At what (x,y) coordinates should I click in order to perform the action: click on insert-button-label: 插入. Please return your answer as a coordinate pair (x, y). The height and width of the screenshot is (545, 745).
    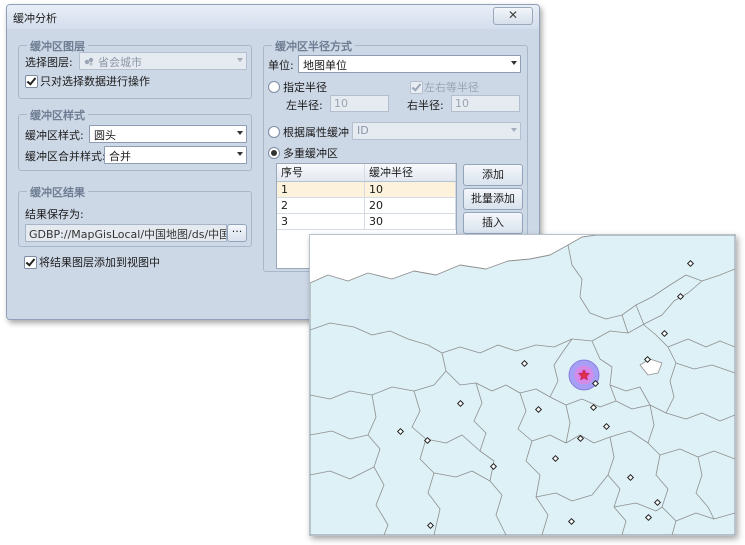
    Looking at the image, I should click on (493, 222).